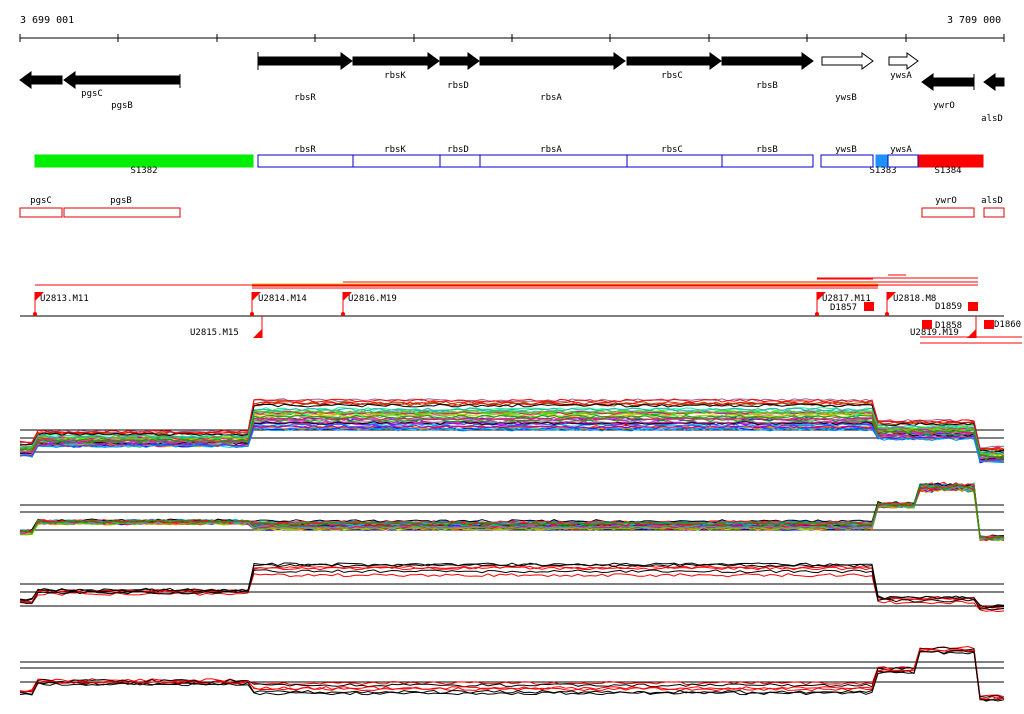 Image resolution: width=1024 pixels, height=714 pixels. What do you see at coordinates (948, 212) in the screenshot?
I see `antisense-gene-ywrO` at bounding box center [948, 212].